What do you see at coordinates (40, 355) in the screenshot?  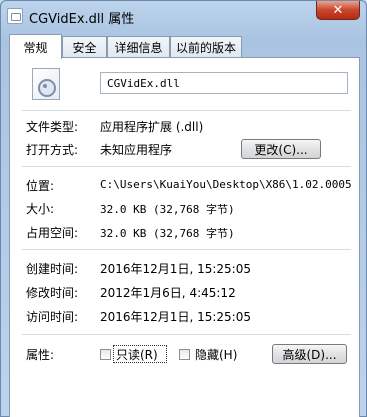 I see `attributes-label: 属性:` at bounding box center [40, 355].